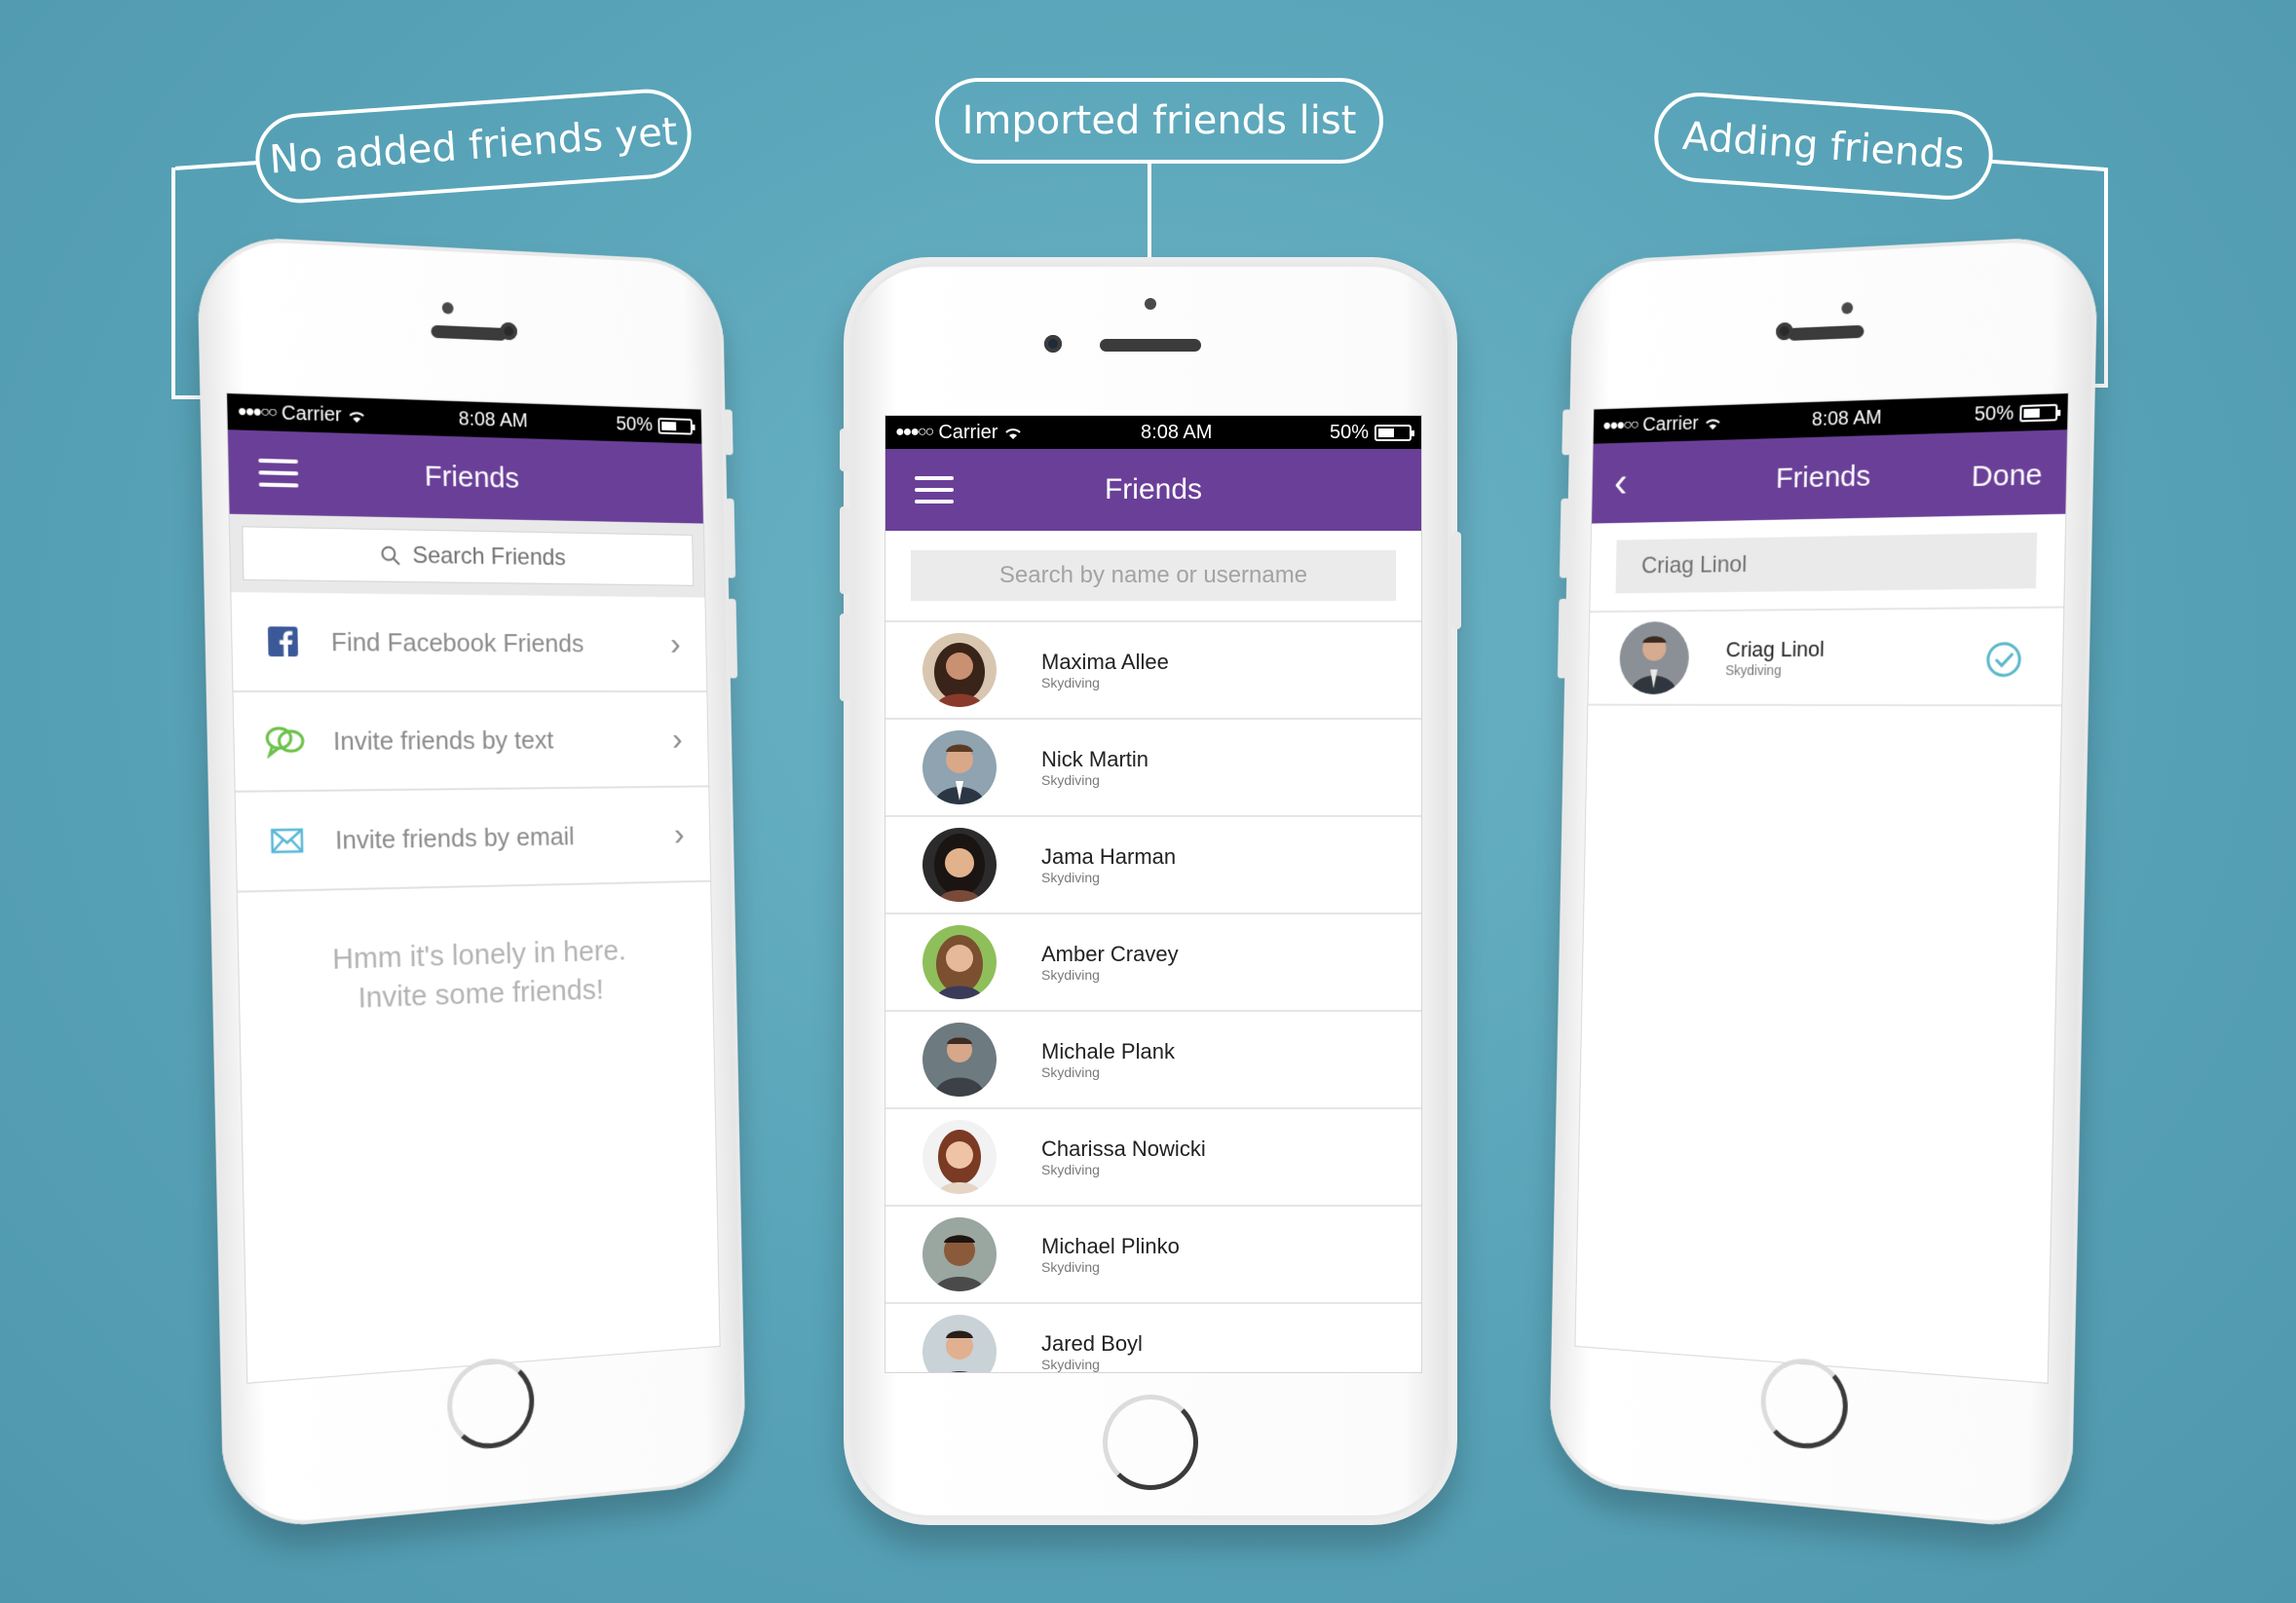 This screenshot has height=1603, width=2296. I want to click on power-button, so click(1456, 580).